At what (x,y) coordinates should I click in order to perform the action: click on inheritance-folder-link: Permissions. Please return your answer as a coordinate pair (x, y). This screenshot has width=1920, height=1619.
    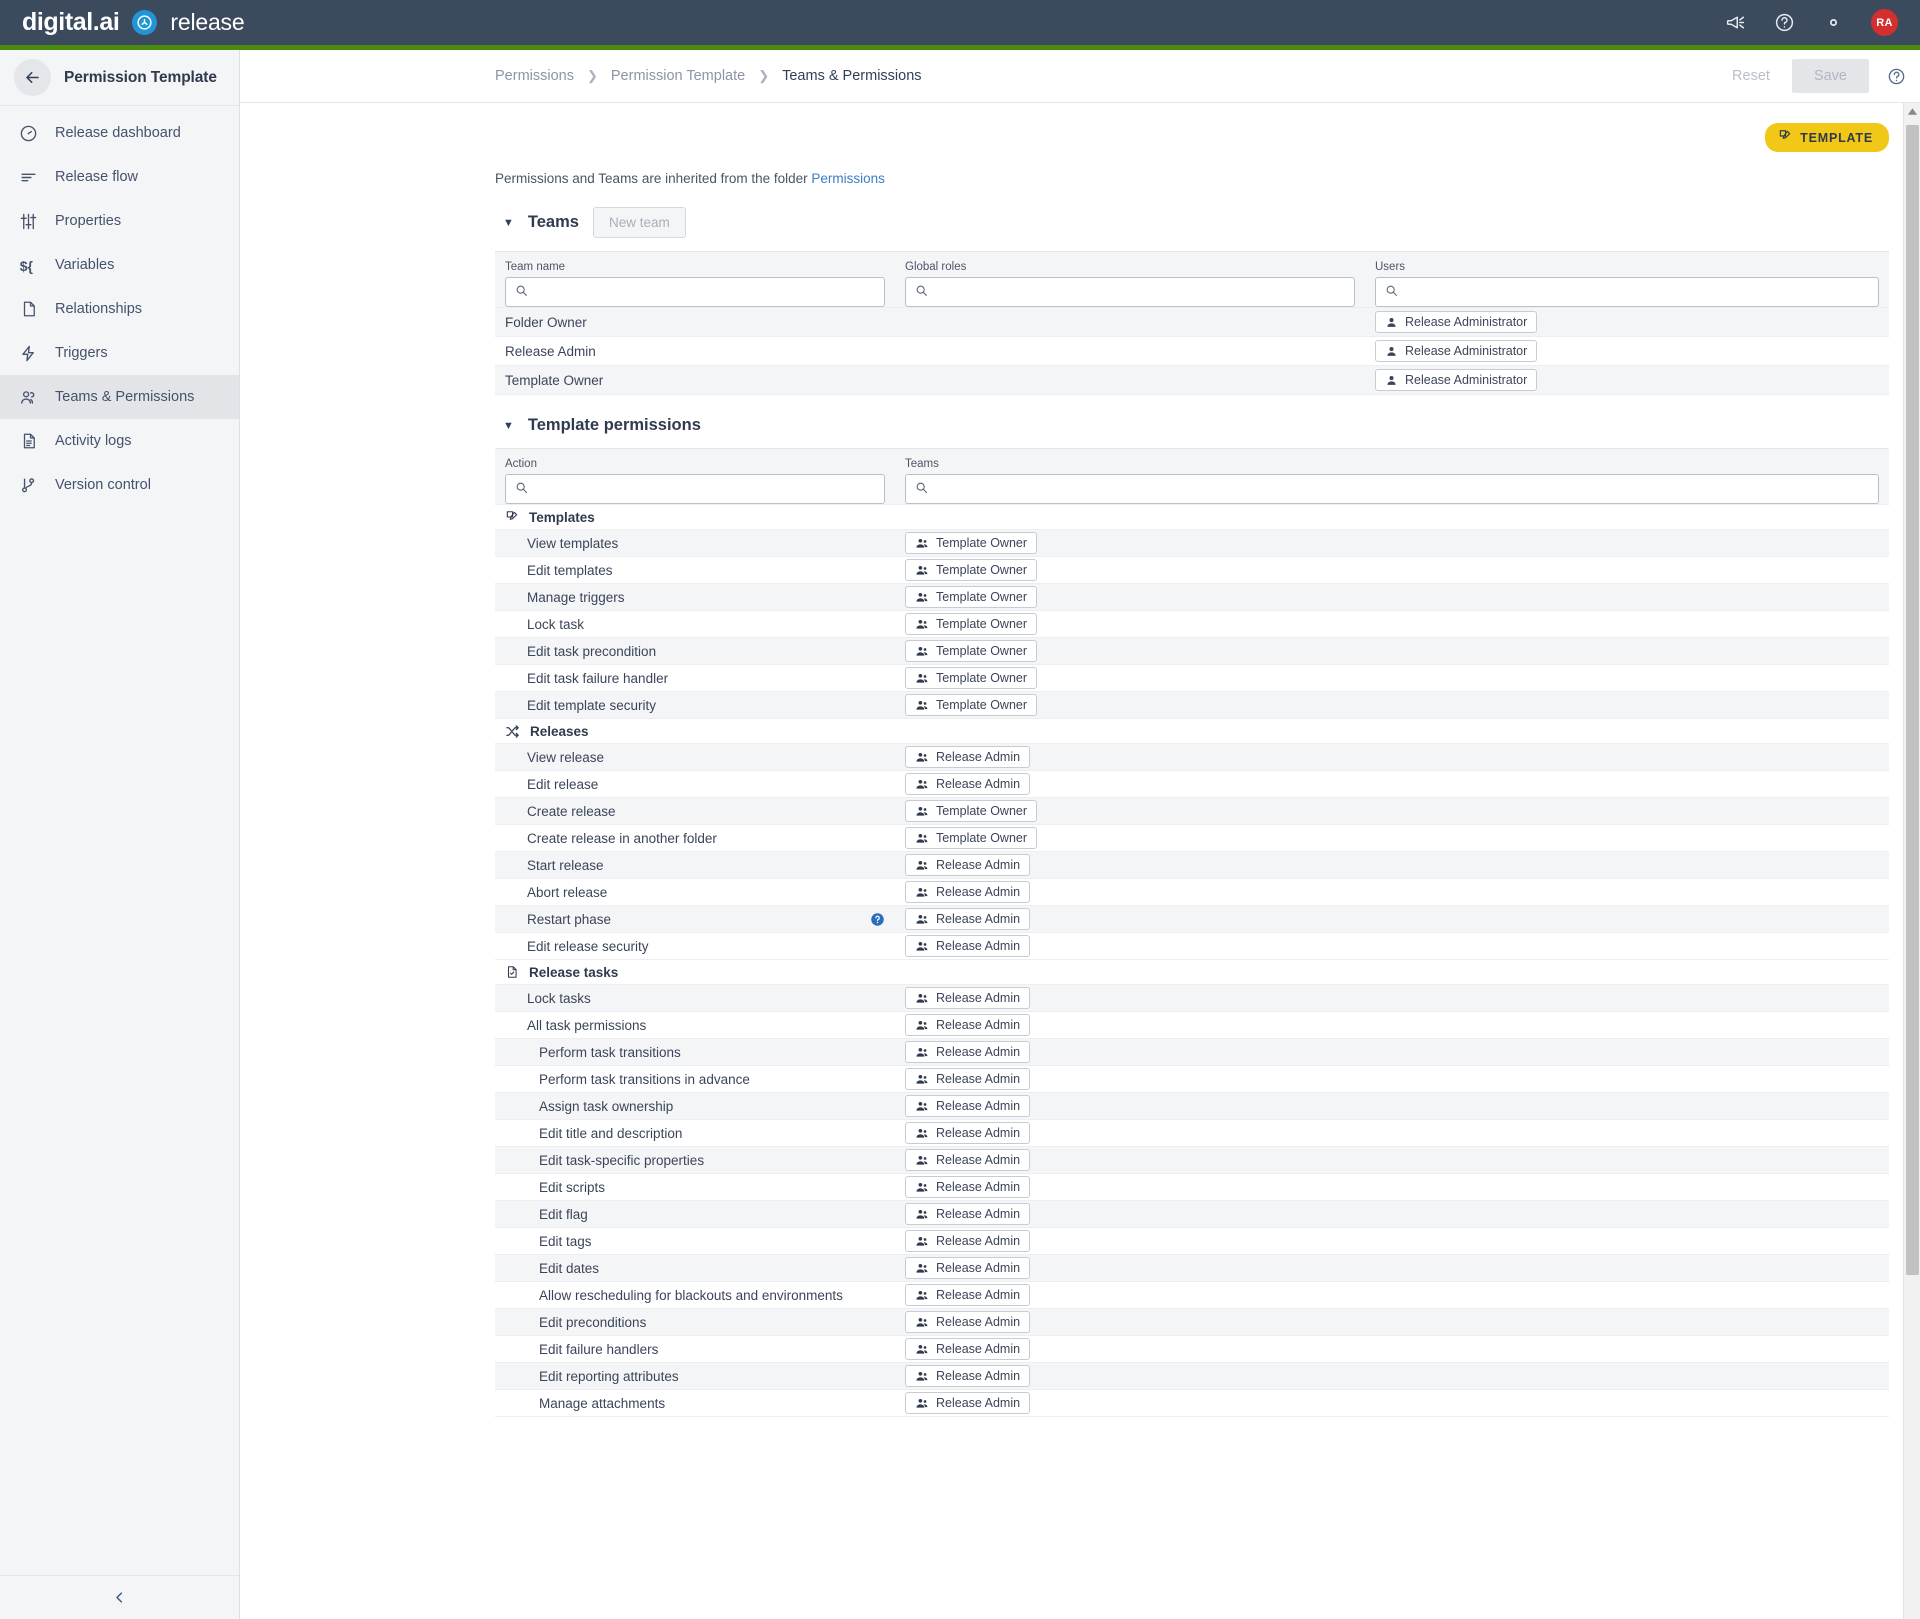
    Looking at the image, I should click on (848, 178).